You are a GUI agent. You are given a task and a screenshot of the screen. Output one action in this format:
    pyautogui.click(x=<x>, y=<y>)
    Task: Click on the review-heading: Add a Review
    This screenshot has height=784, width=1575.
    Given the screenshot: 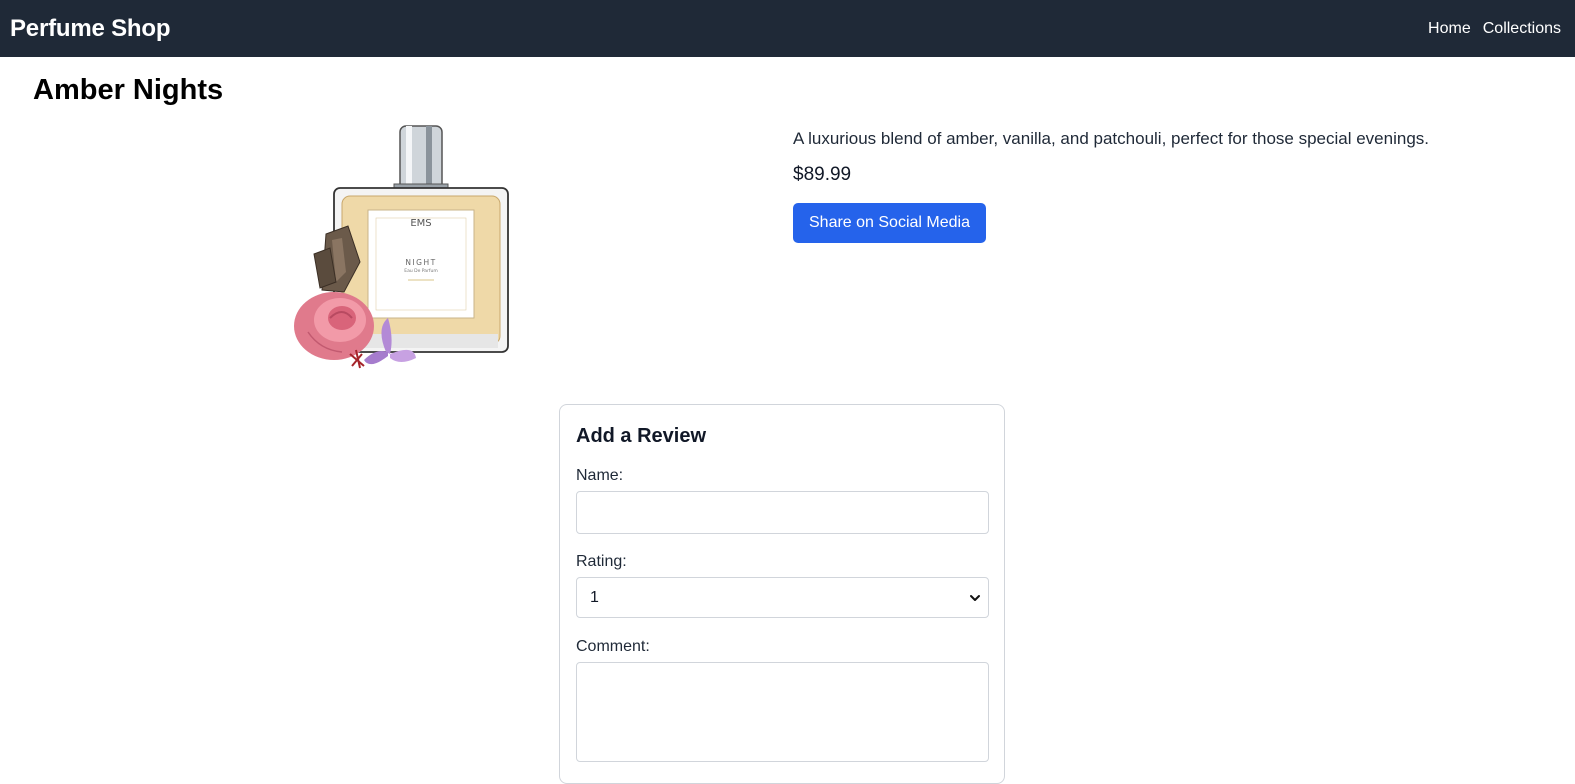 What is the action you would take?
    pyautogui.click(x=641, y=436)
    